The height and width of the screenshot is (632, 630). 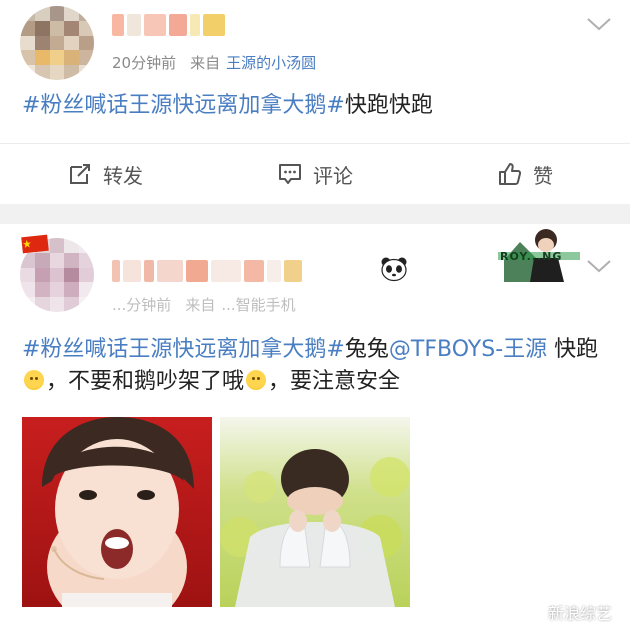 I want to click on post-meta: ...分钟前 来自 ...智能手机, so click(x=204, y=304).